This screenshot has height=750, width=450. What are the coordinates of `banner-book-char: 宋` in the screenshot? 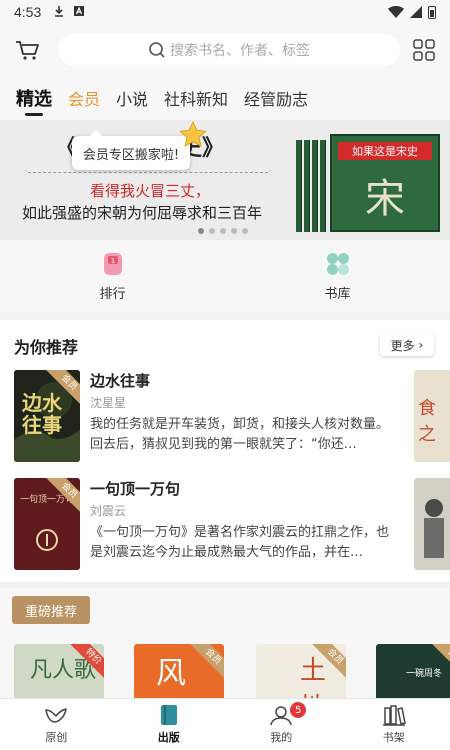 It's located at (385, 199).